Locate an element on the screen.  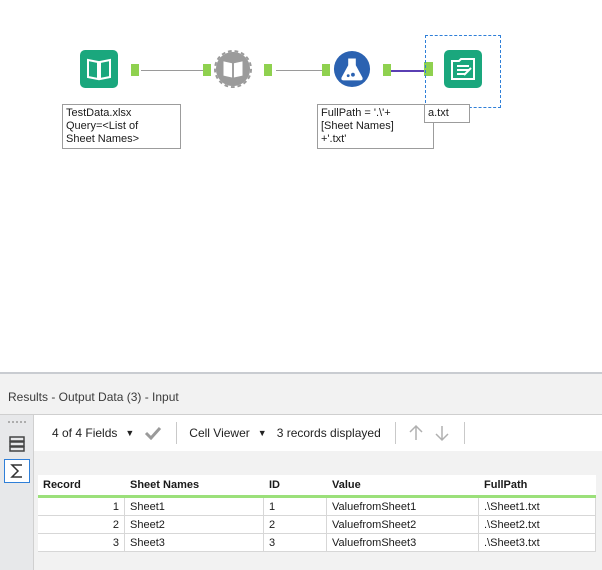
sigma-icon is located at coordinates (16, 471).